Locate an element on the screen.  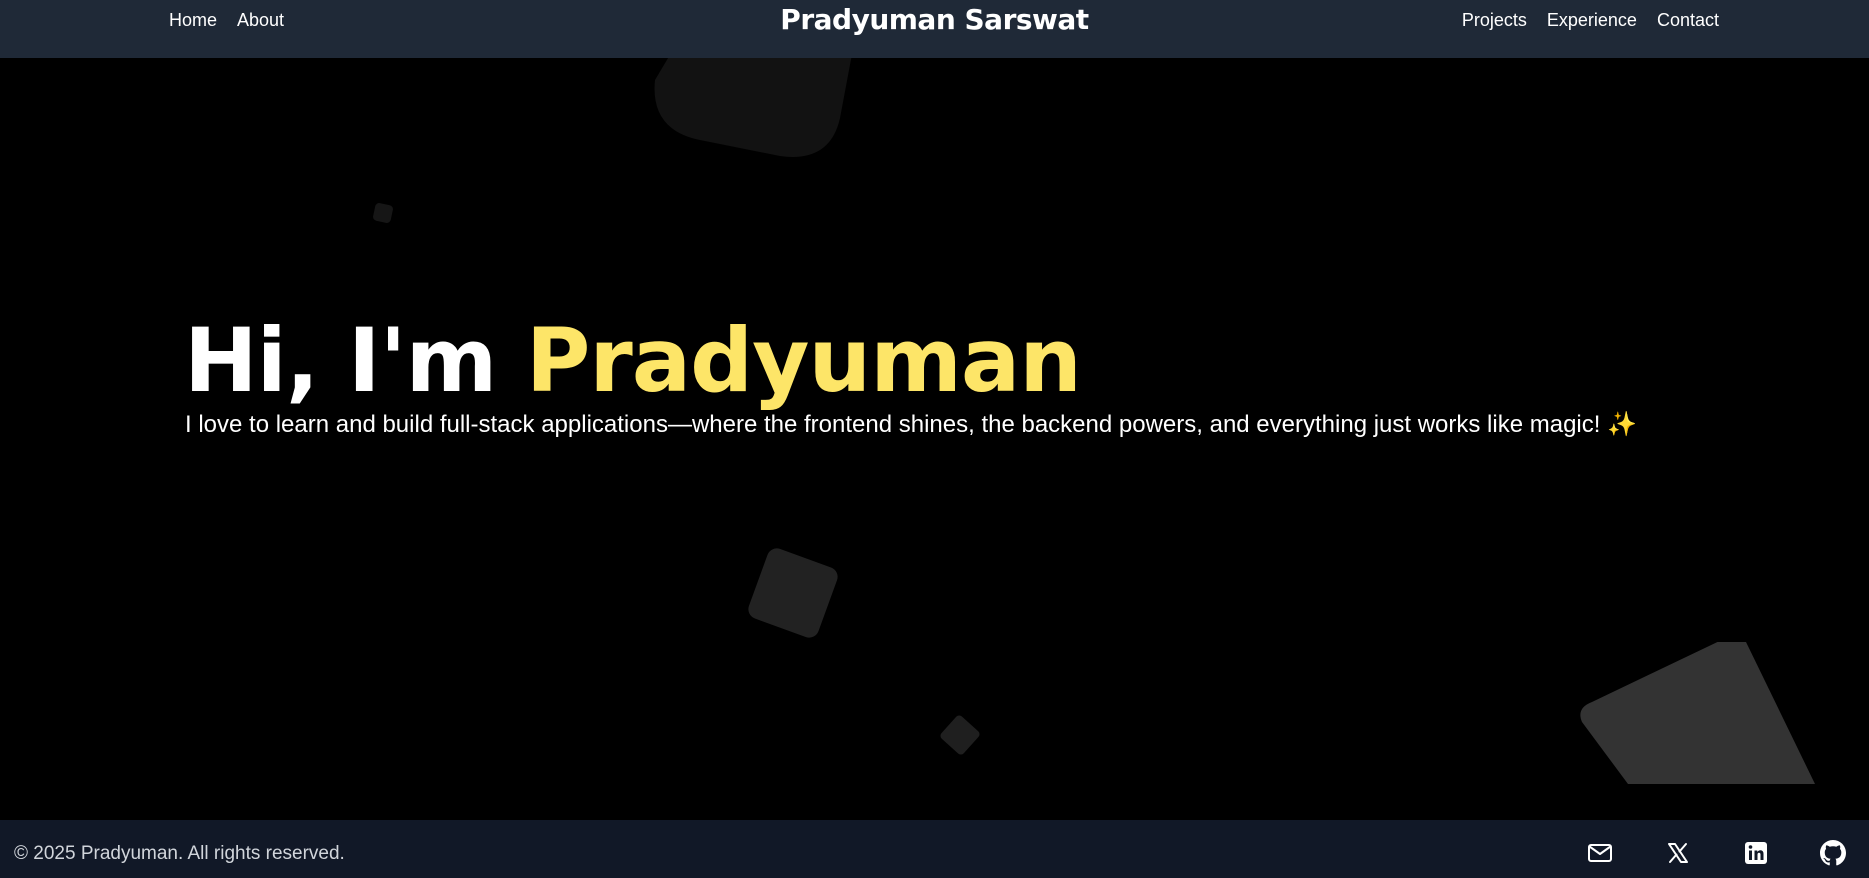
mail-link is located at coordinates (1600, 853).